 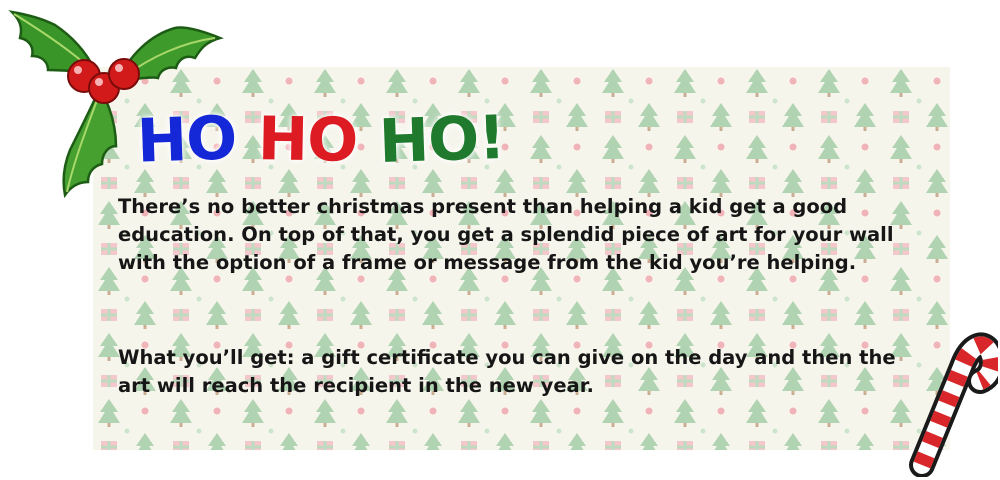 What do you see at coordinates (308, 140) in the screenshot?
I see `headline-word-2: HO` at bounding box center [308, 140].